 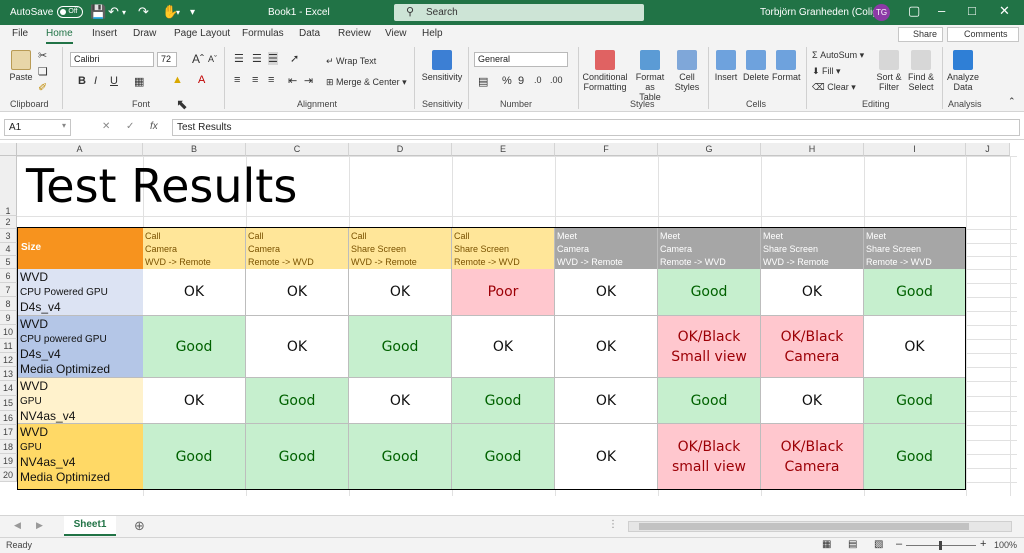 I want to click on analyze-data-button: Analyze Data, so click(x=963, y=71).